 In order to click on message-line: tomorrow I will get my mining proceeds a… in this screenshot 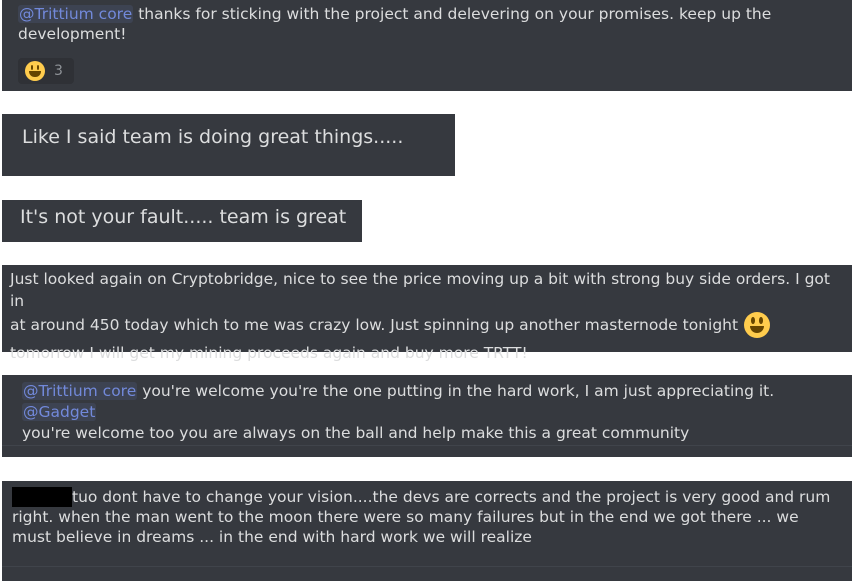, I will do `click(269, 353)`.